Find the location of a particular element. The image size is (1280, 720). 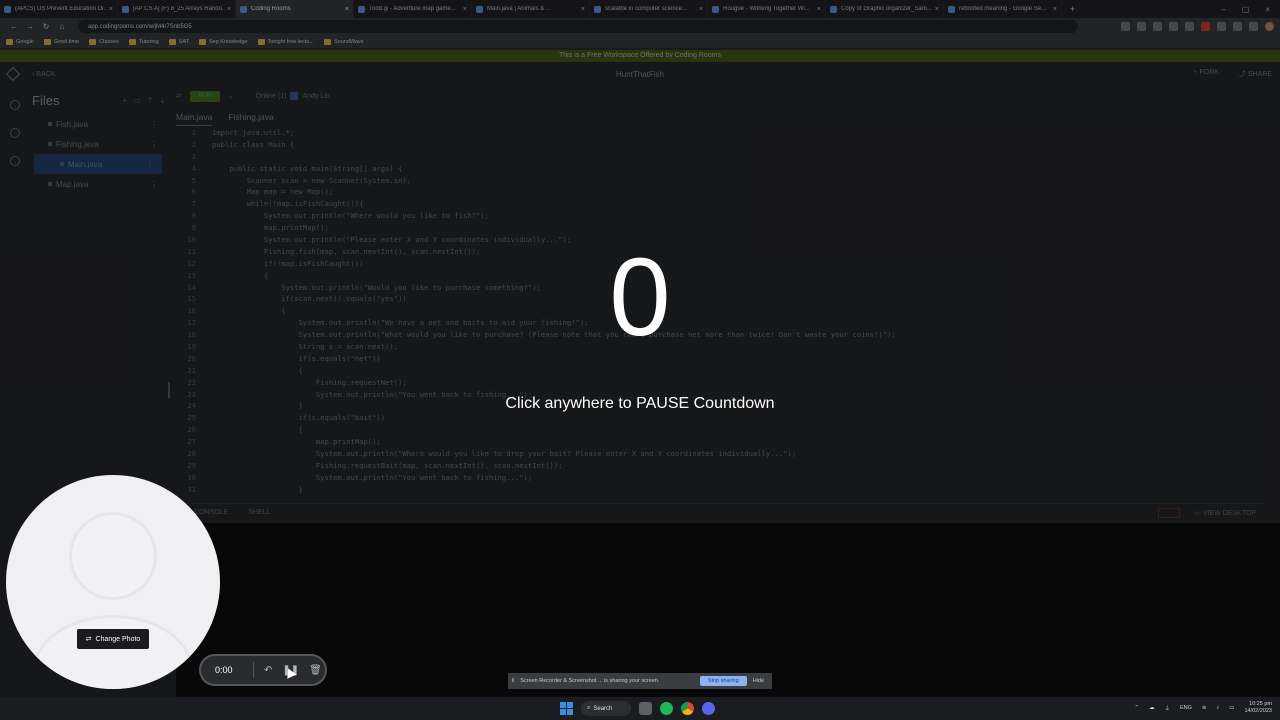

volume-icon: ♪ is located at coordinates (1218, 708).